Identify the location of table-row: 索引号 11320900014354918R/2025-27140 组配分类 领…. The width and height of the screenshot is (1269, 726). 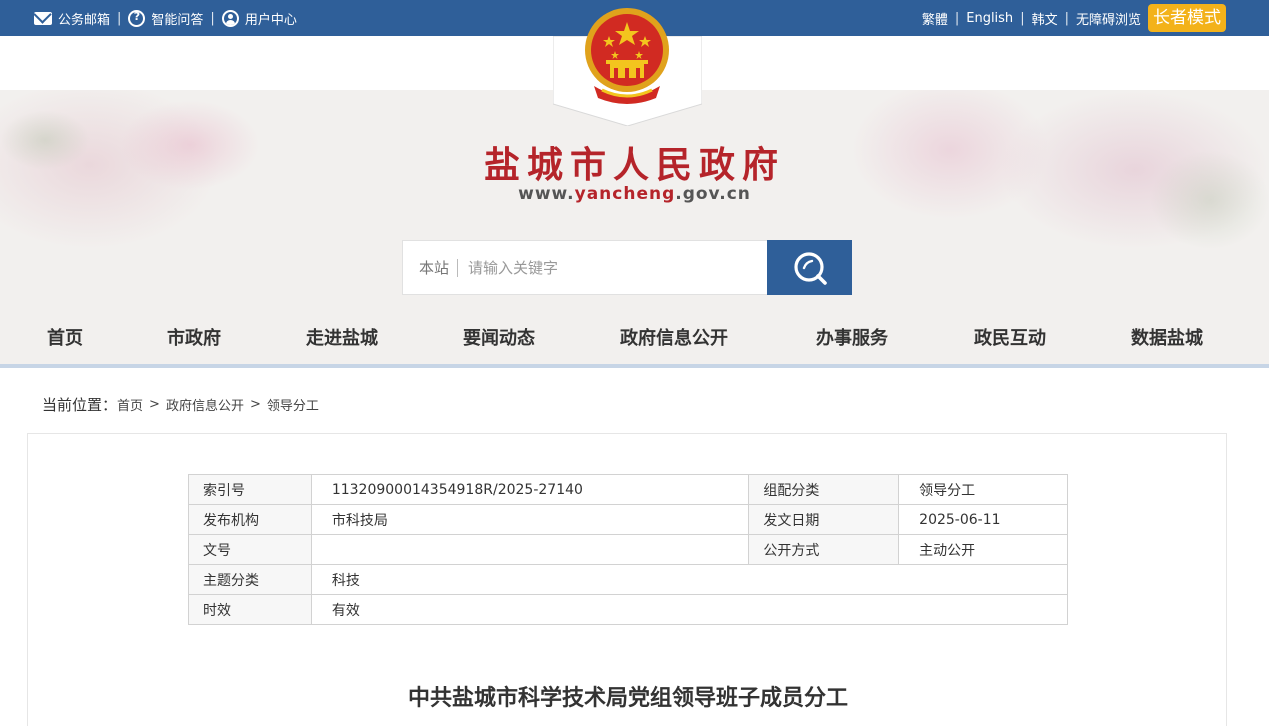
(628, 489).